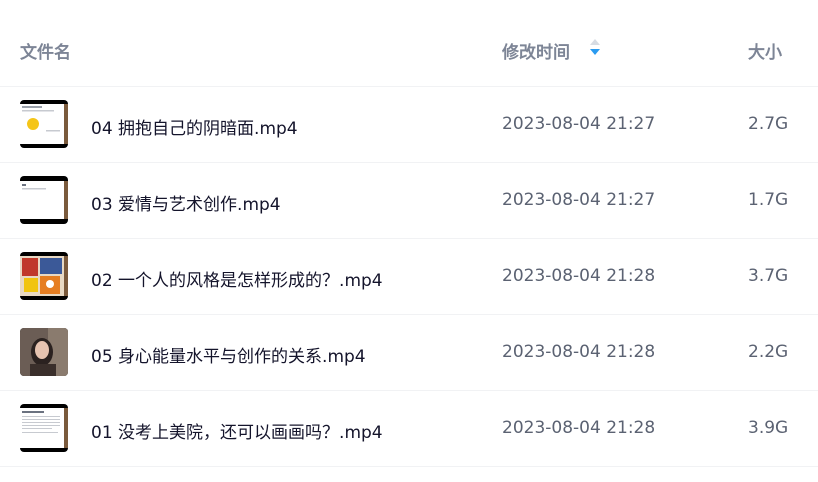 This screenshot has width=818, height=482. What do you see at coordinates (768, 276) in the screenshot?
I see `file-size: 3.7G` at bounding box center [768, 276].